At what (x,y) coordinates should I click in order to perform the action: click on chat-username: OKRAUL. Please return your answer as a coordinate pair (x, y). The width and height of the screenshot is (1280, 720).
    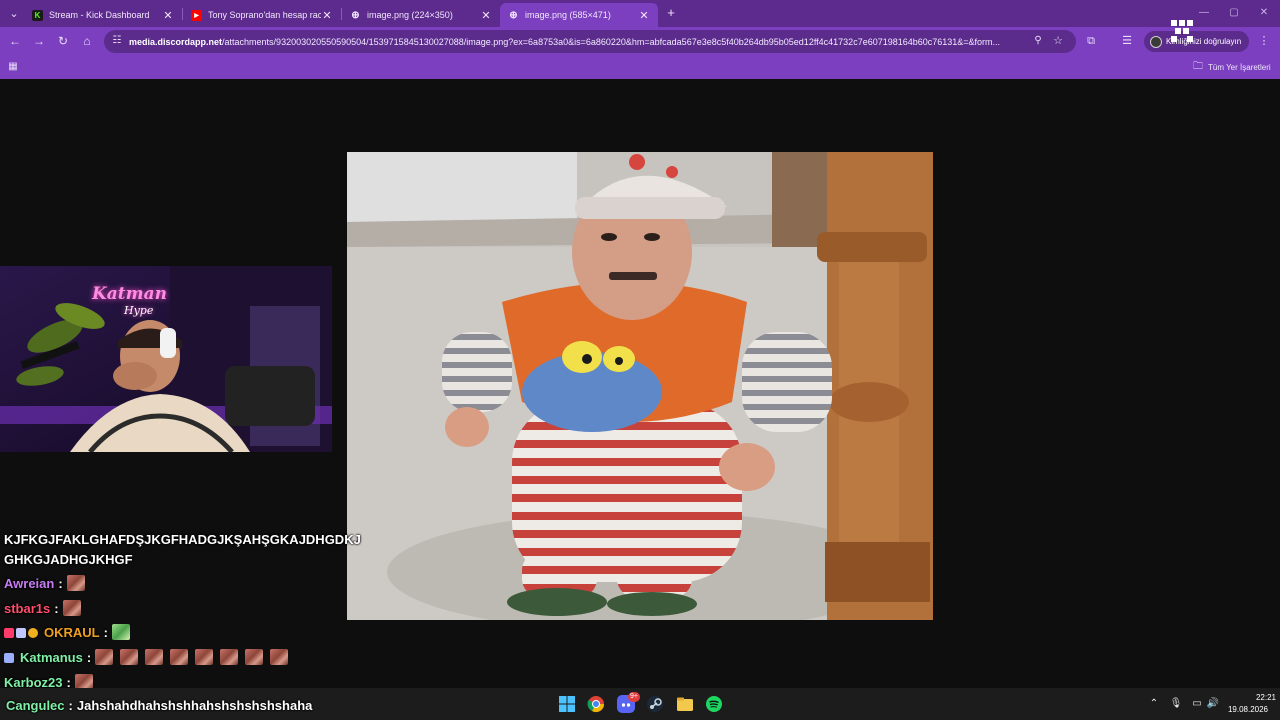
    Looking at the image, I should click on (72, 632).